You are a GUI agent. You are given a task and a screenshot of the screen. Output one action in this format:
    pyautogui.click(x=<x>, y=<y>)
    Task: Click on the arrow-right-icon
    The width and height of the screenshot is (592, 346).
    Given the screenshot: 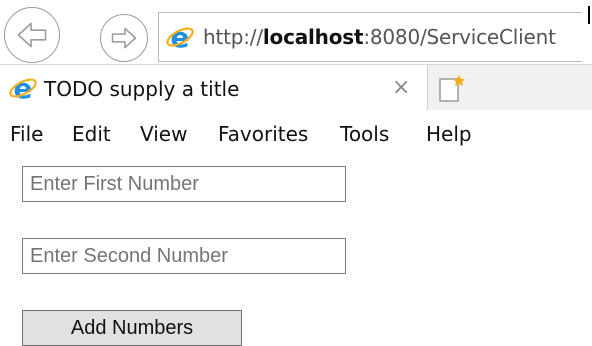 What is the action you would take?
    pyautogui.click(x=124, y=38)
    